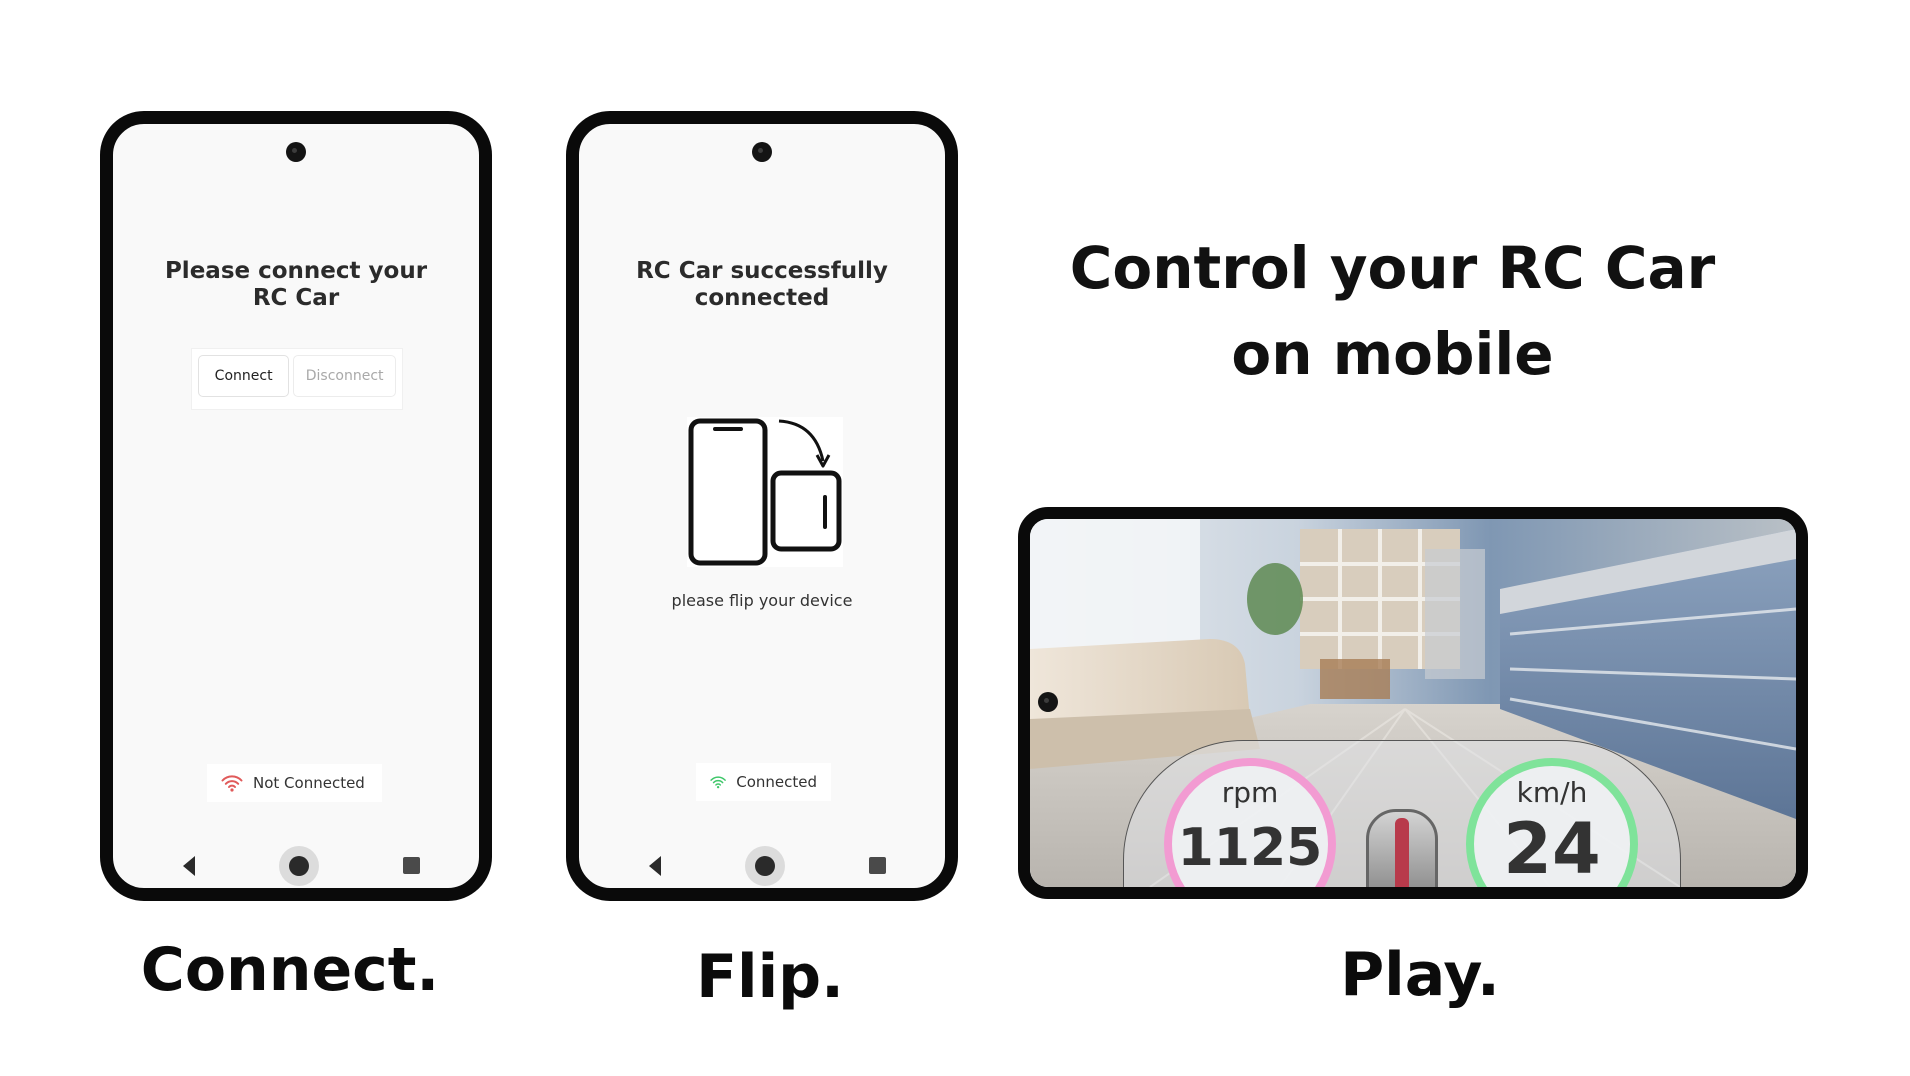  I want to click on step-flip-label: Flip., so click(770, 977).